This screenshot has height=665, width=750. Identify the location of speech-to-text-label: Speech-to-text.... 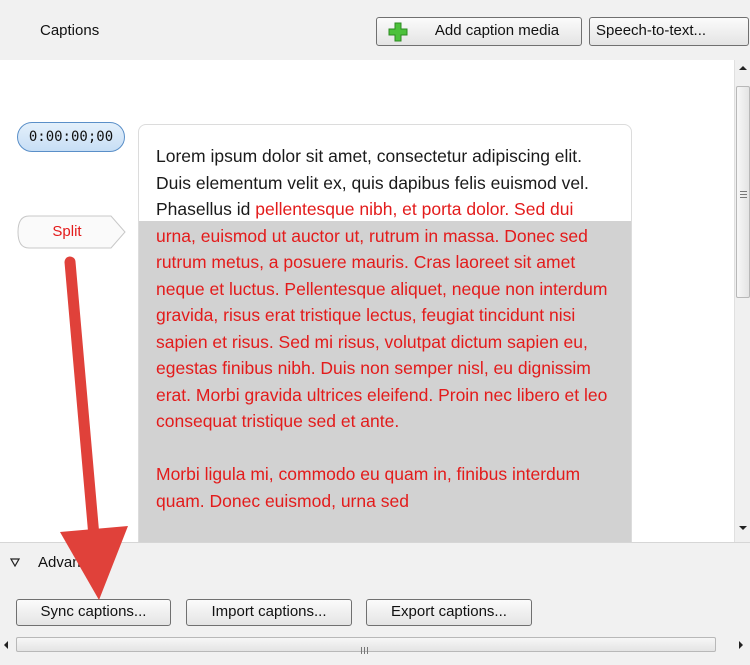
(651, 30).